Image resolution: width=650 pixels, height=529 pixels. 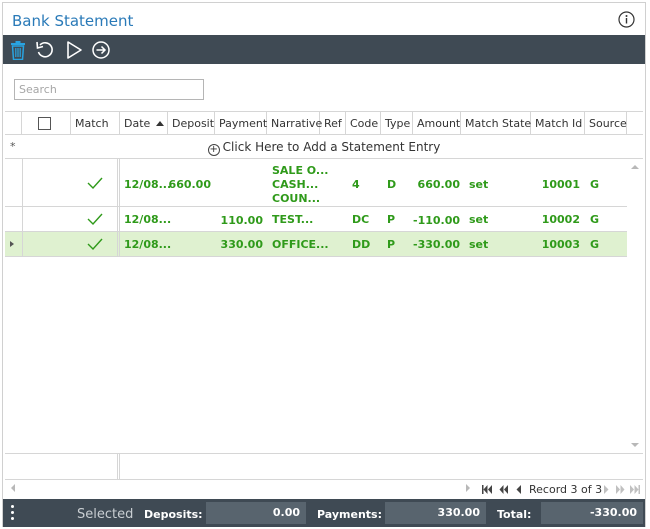 What do you see at coordinates (191, 123) in the screenshot?
I see `col-header-deposit: Deposit` at bounding box center [191, 123].